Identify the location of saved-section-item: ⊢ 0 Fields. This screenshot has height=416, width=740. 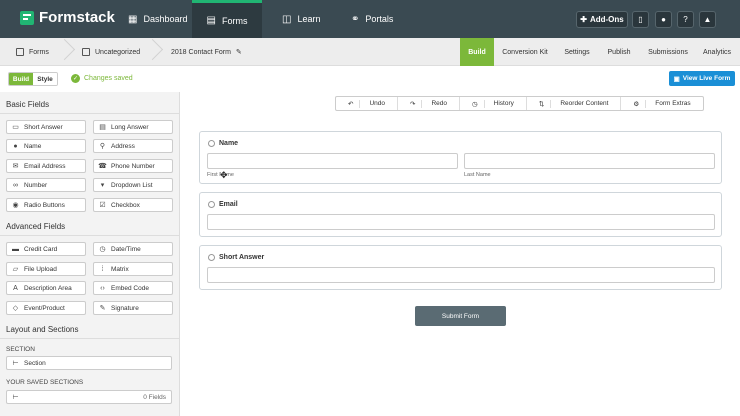
(89, 397).